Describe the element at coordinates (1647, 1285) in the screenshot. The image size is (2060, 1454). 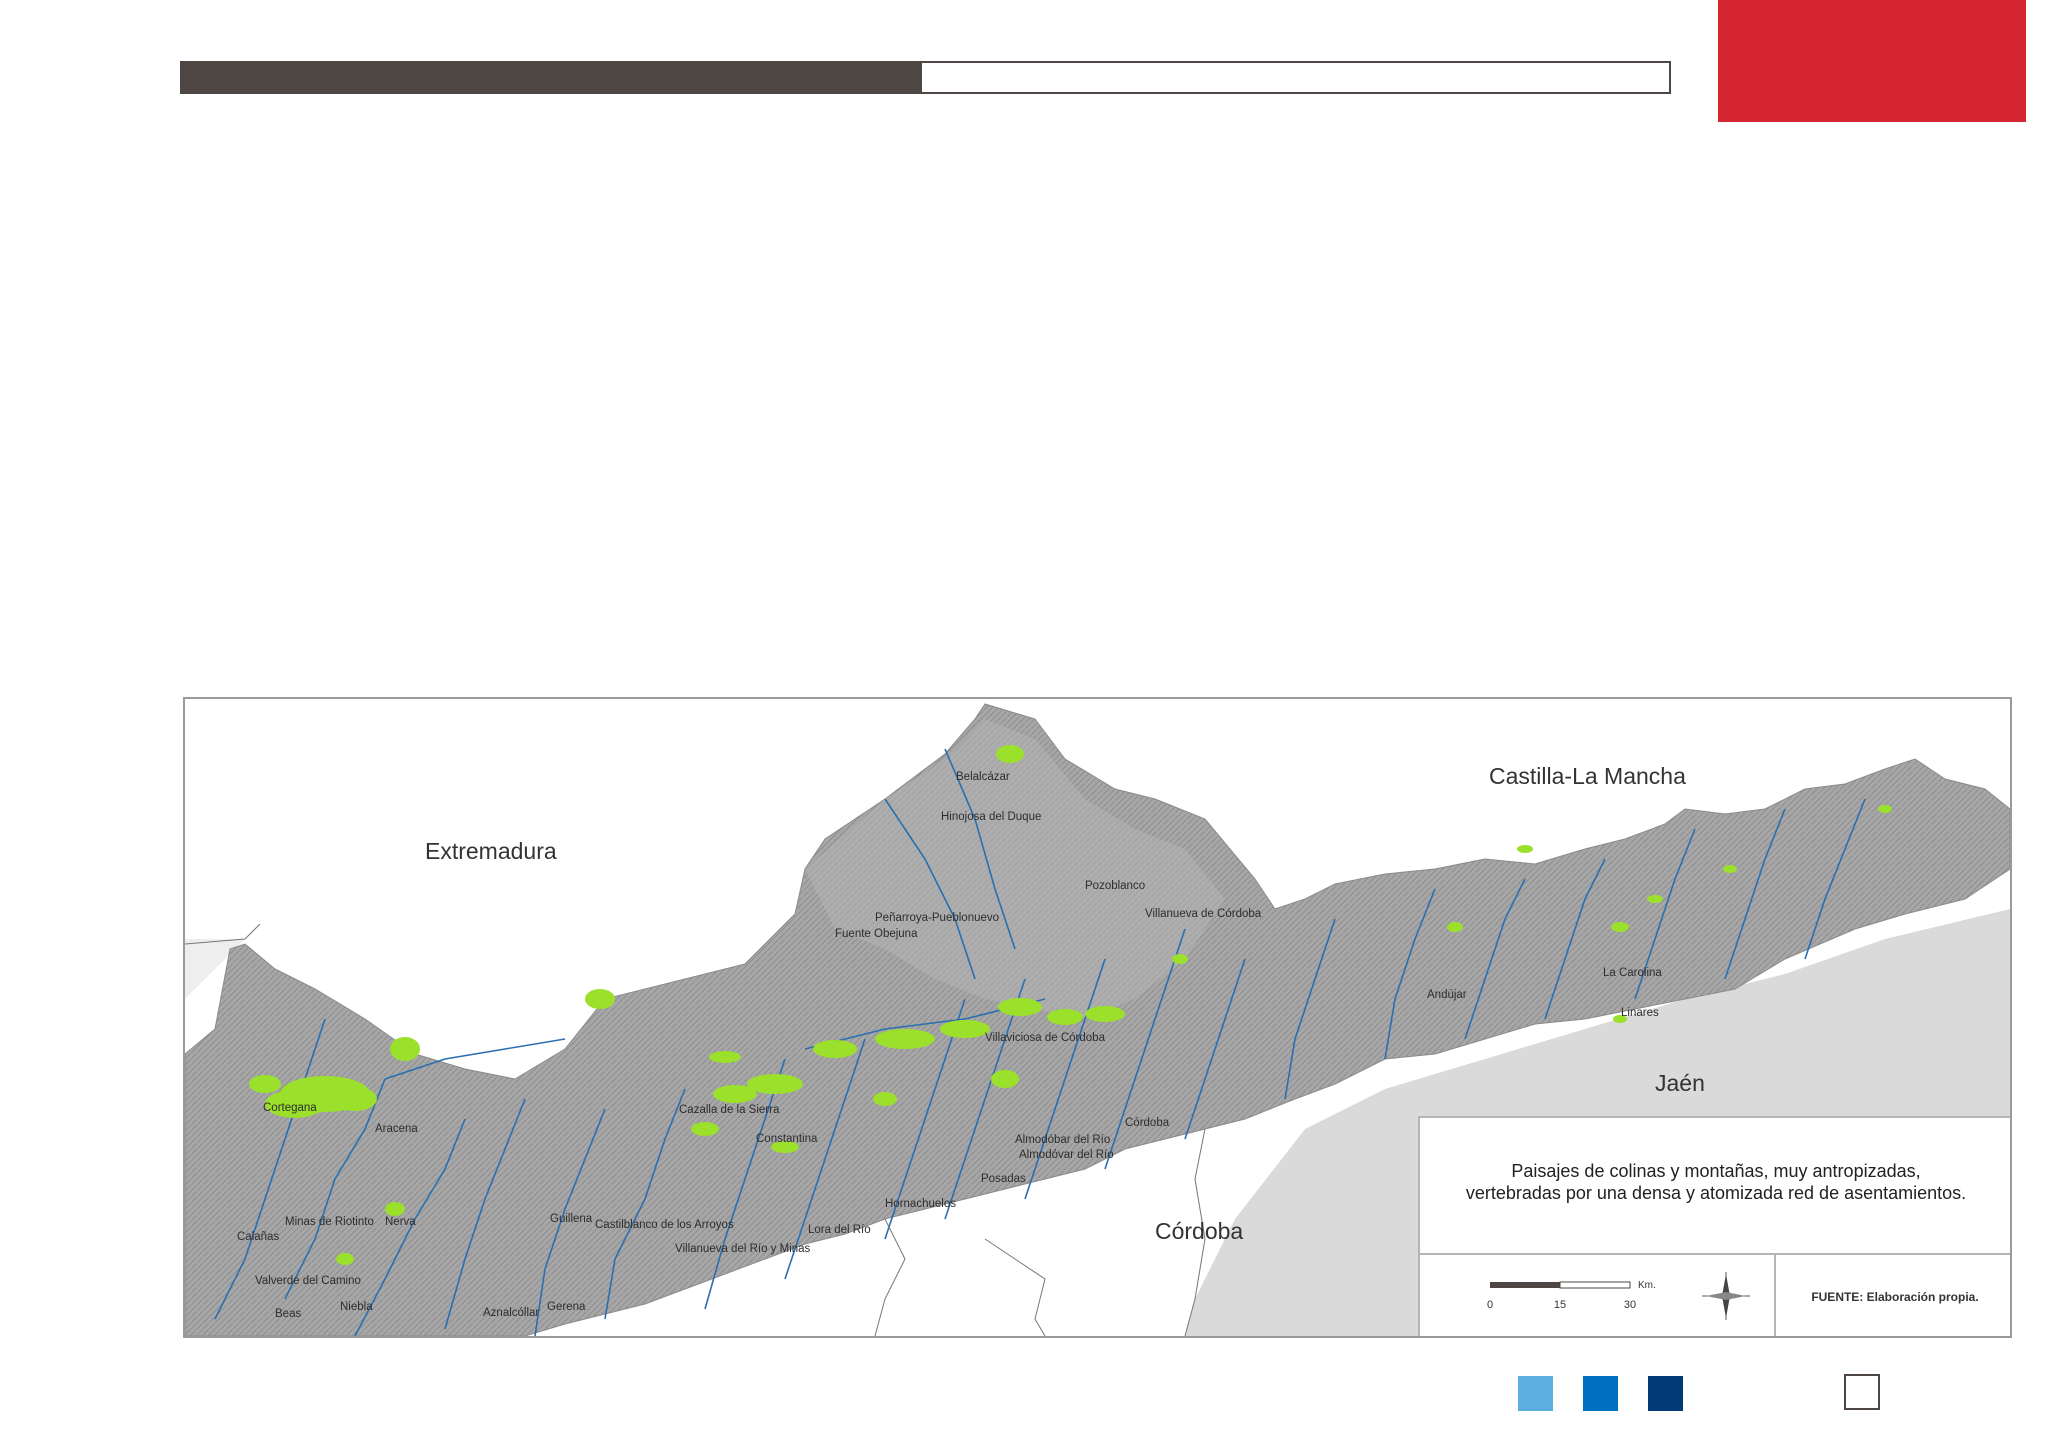
I see `scale-unit: Km.` at that location.